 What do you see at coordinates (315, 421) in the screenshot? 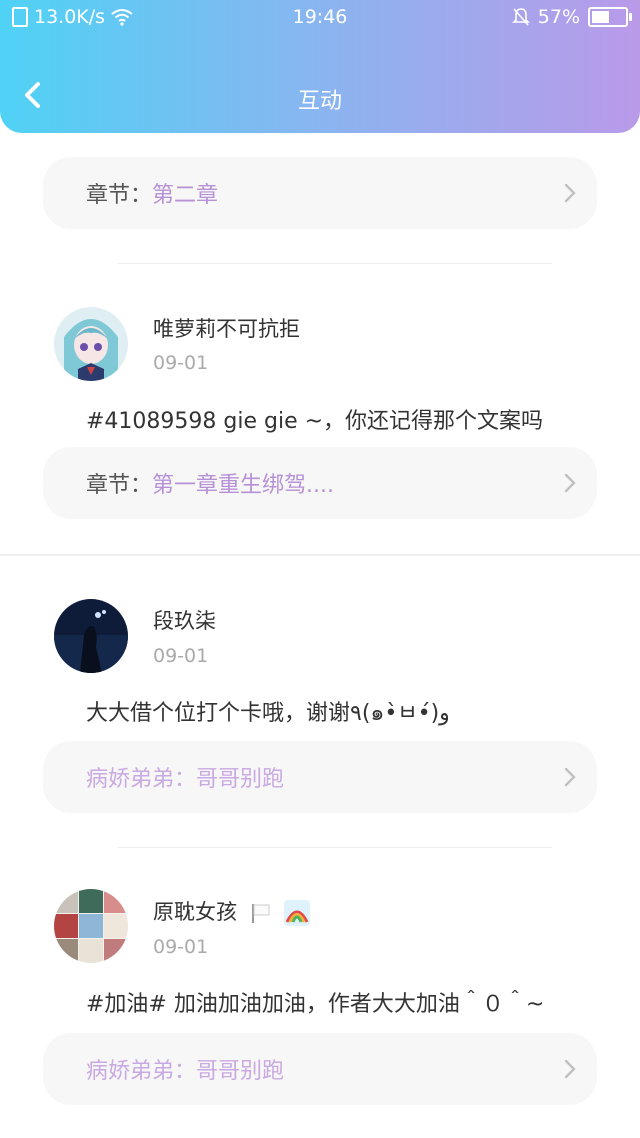
I see `comment-text: #41089598 gie gie ~，你还记得那个文案吗` at bounding box center [315, 421].